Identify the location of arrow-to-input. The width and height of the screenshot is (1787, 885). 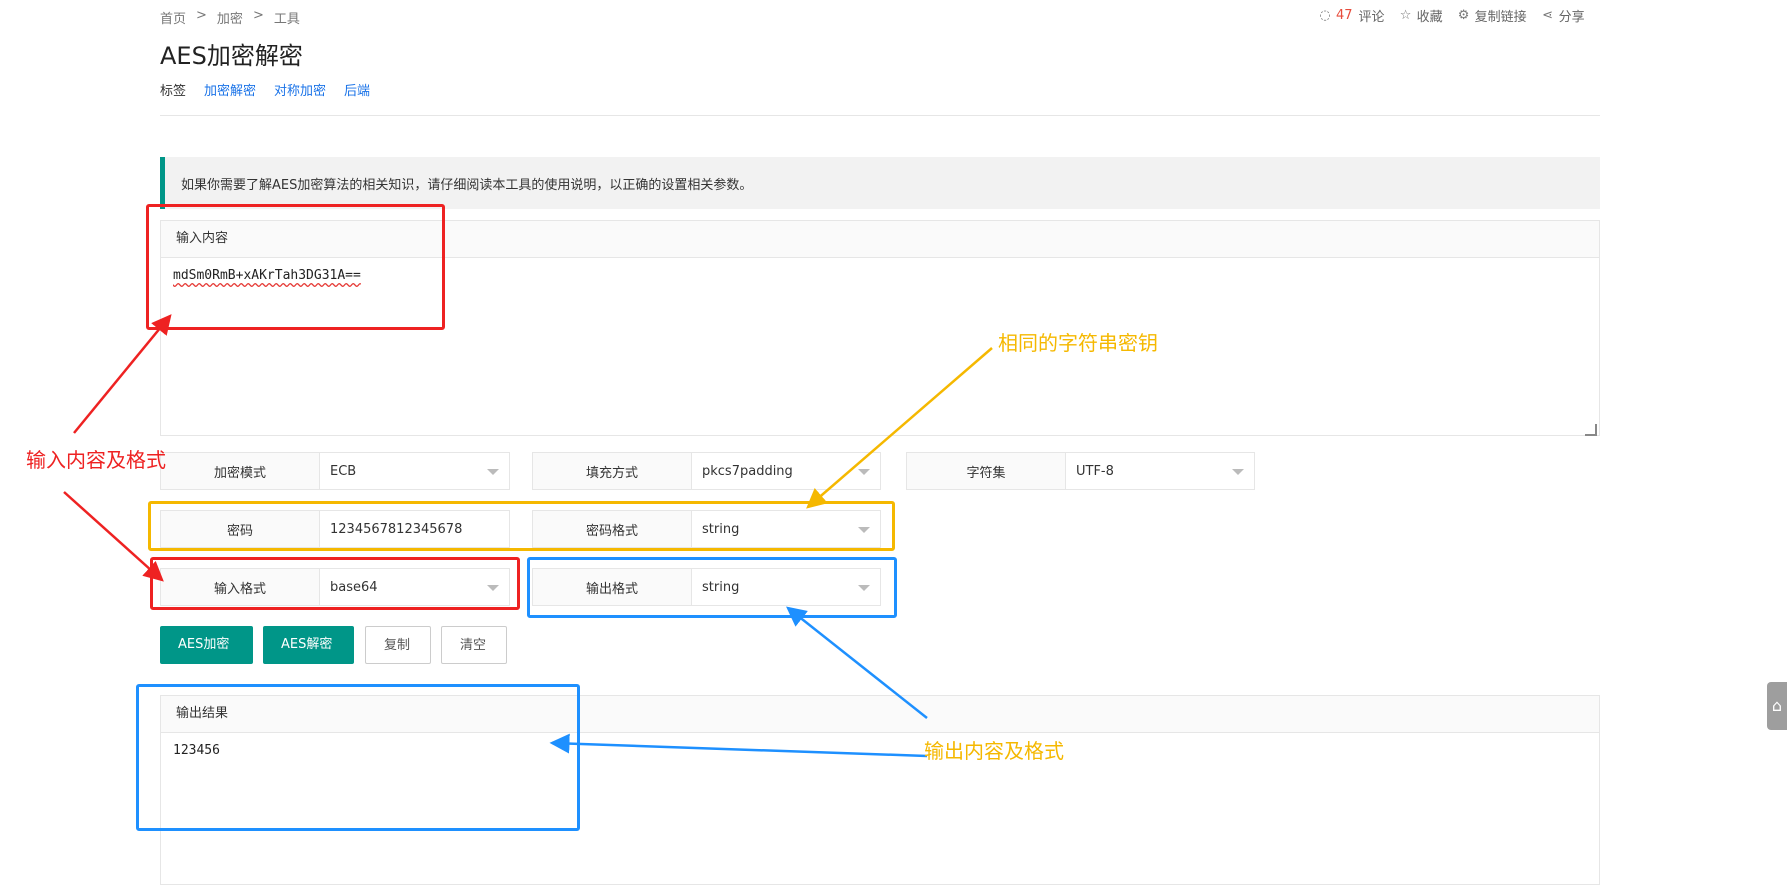
(122, 374).